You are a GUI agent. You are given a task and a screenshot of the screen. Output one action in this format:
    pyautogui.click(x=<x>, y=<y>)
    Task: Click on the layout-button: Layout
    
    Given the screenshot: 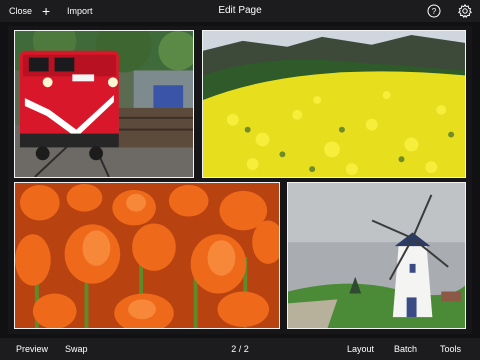 What is the action you would take?
    pyautogui.click(x=360, y=349)
    